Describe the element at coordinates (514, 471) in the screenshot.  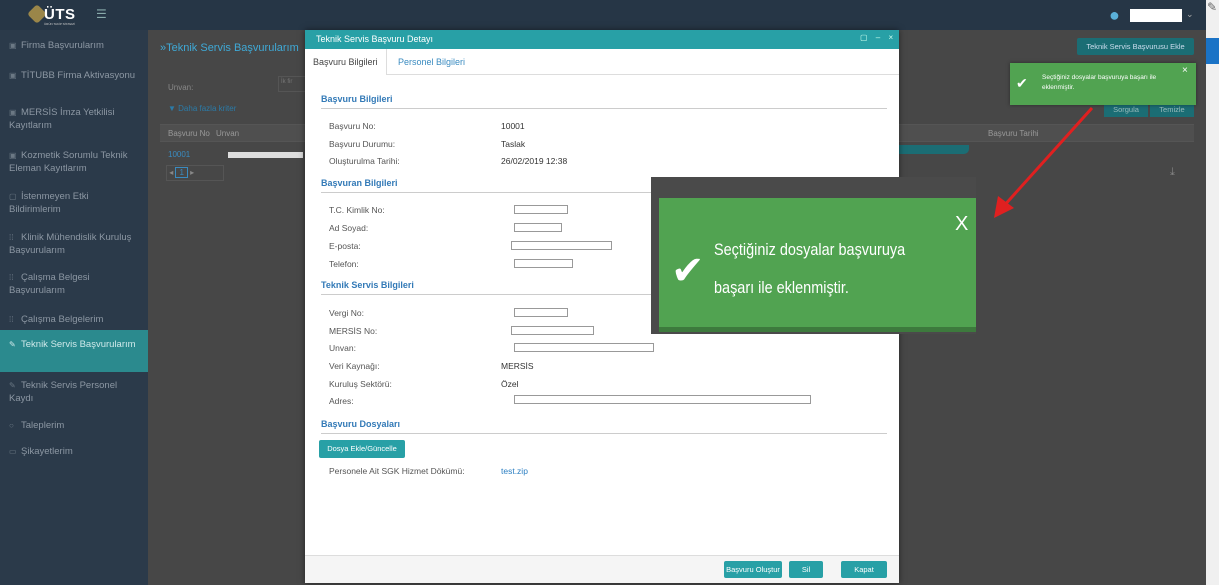
I see `file-link: test.zip` at that location.